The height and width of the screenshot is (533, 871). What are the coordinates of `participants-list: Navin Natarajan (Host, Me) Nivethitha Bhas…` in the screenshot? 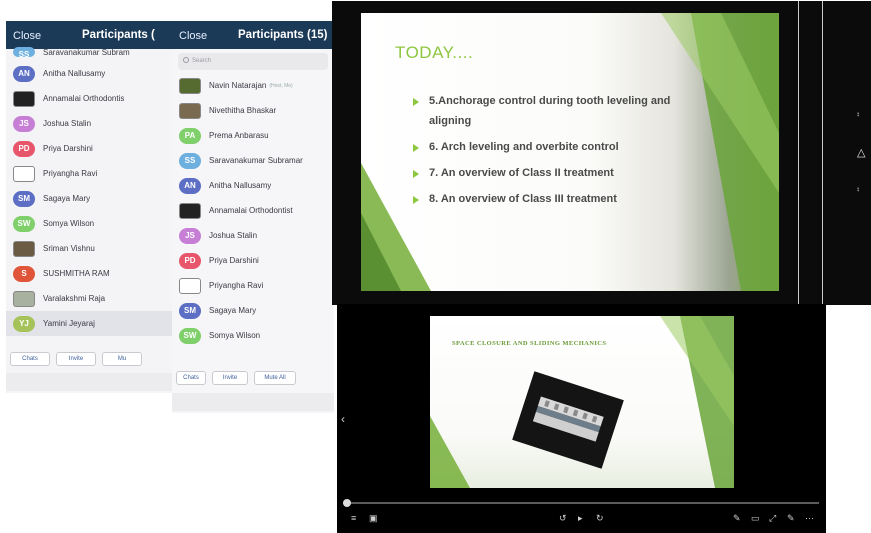 It's located at (253, 210).